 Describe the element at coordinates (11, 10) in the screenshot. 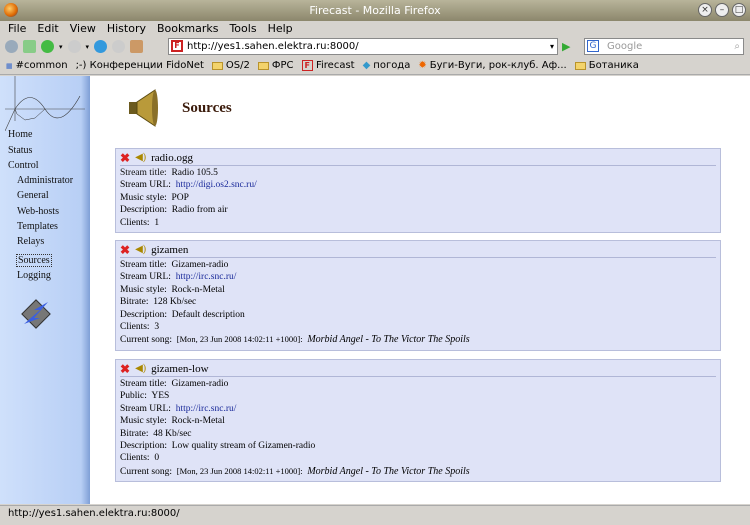

I see `firefox-icon` at that location.